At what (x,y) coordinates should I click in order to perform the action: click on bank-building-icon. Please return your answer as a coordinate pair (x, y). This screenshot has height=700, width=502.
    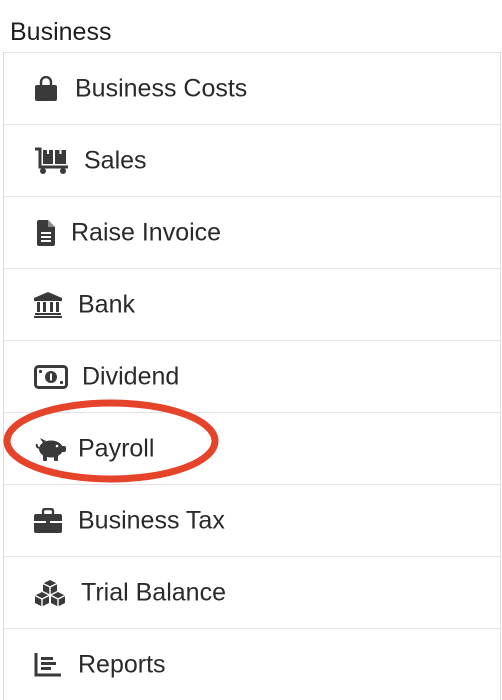
    Looking at the image, I should click on (48, 304).